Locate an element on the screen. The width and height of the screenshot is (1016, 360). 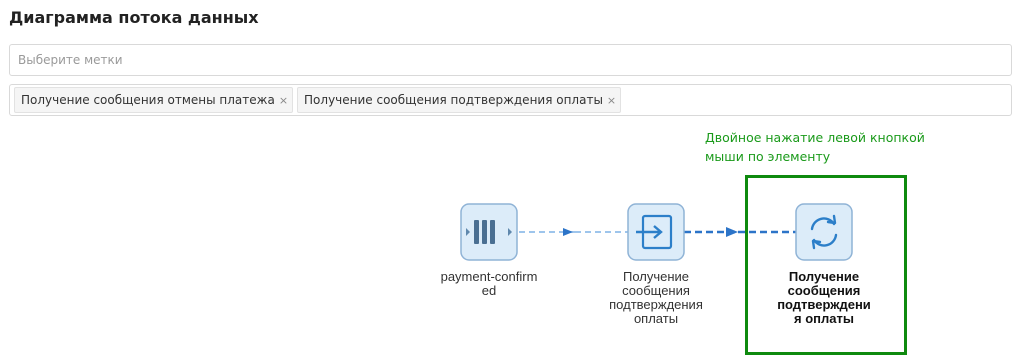
node-queue-label: payment-confirm ed is located at coordinates (489, 284).